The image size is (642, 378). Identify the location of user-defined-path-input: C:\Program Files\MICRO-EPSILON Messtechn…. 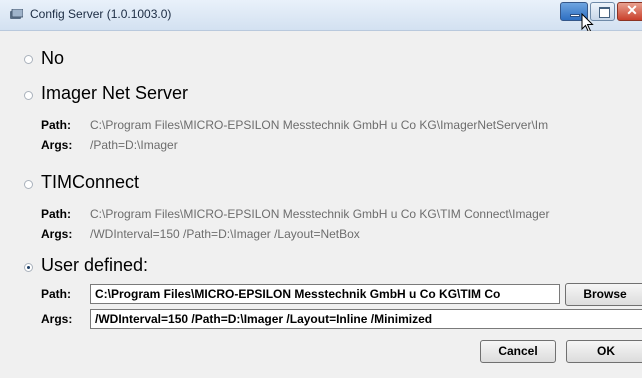
(325, 294).